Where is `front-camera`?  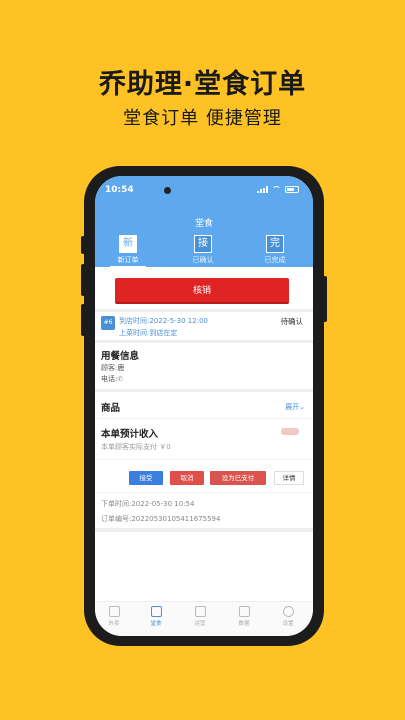
front-camera is located at coordinates (167, 190).